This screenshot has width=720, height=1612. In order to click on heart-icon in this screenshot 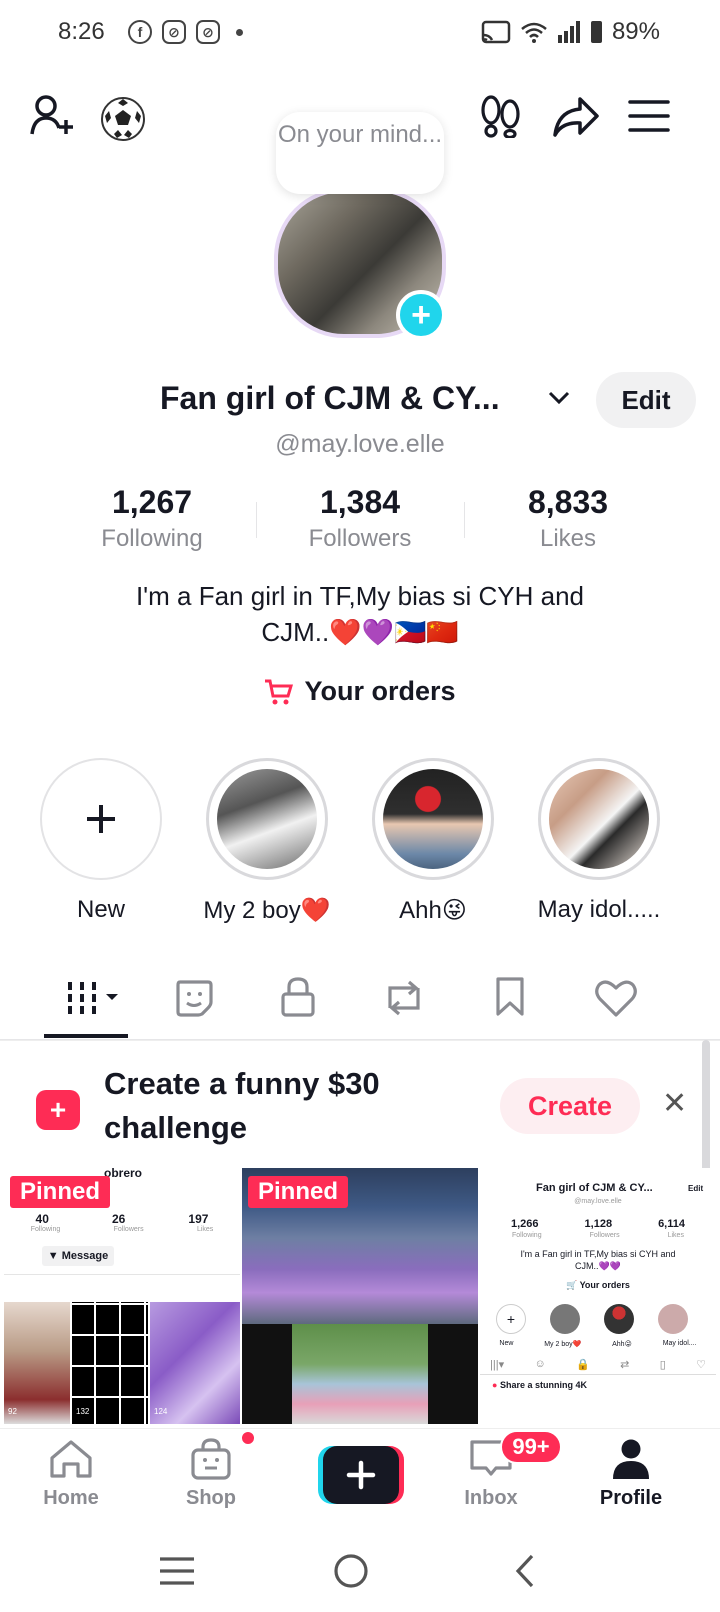, I will do `click(616, 998)`.